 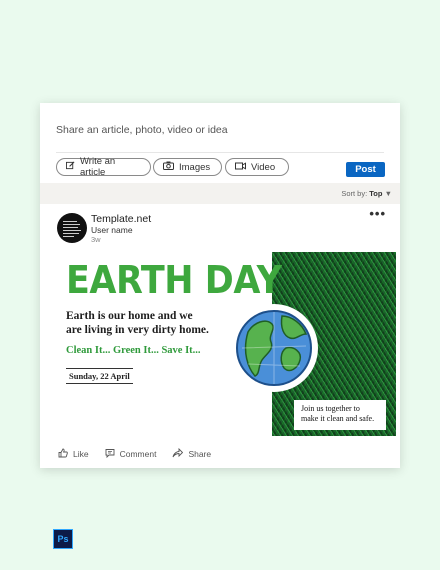 I want to click on comment-icon, so click(x=110, y=454).